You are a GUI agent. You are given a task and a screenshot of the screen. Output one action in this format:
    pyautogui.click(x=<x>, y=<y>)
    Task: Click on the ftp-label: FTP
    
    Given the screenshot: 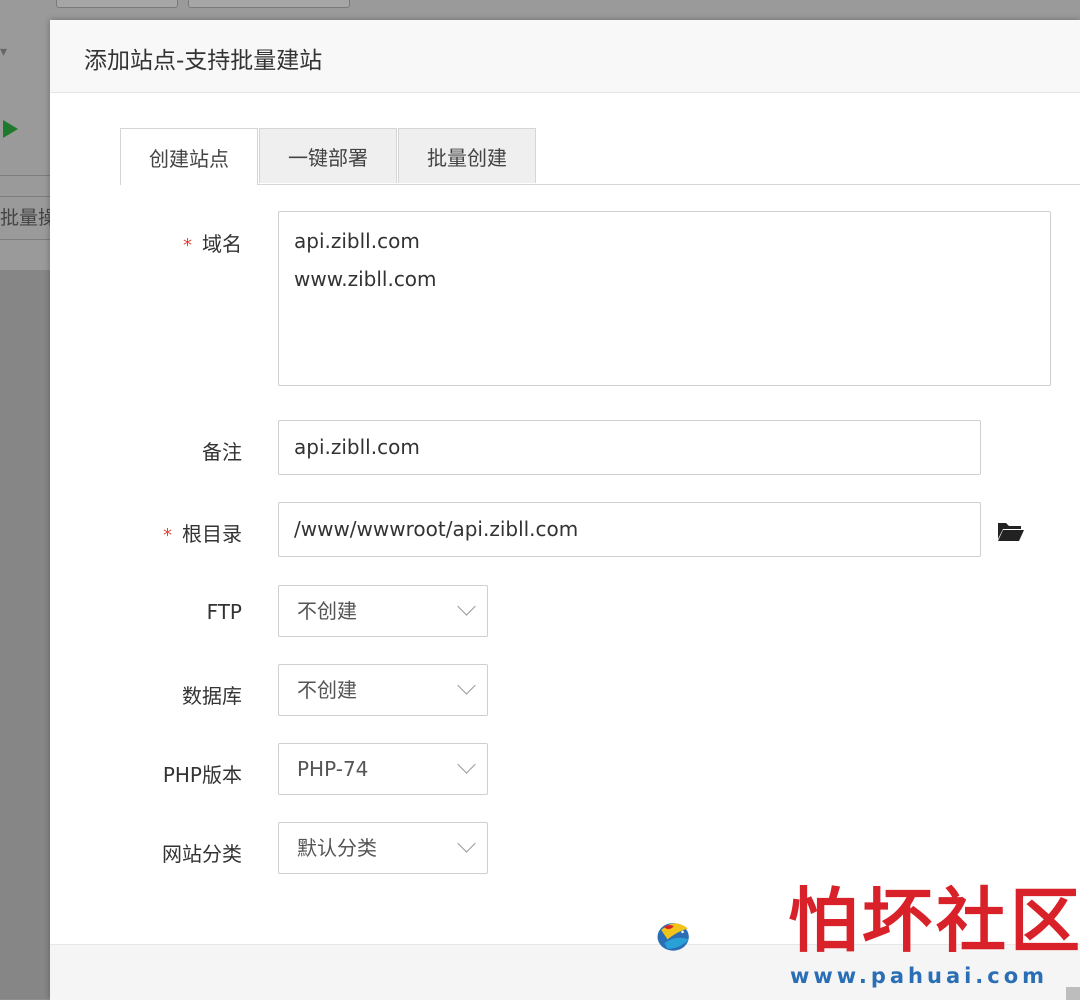 What is the action you would take?
    pyautogui.click(x=224, y=612)
    